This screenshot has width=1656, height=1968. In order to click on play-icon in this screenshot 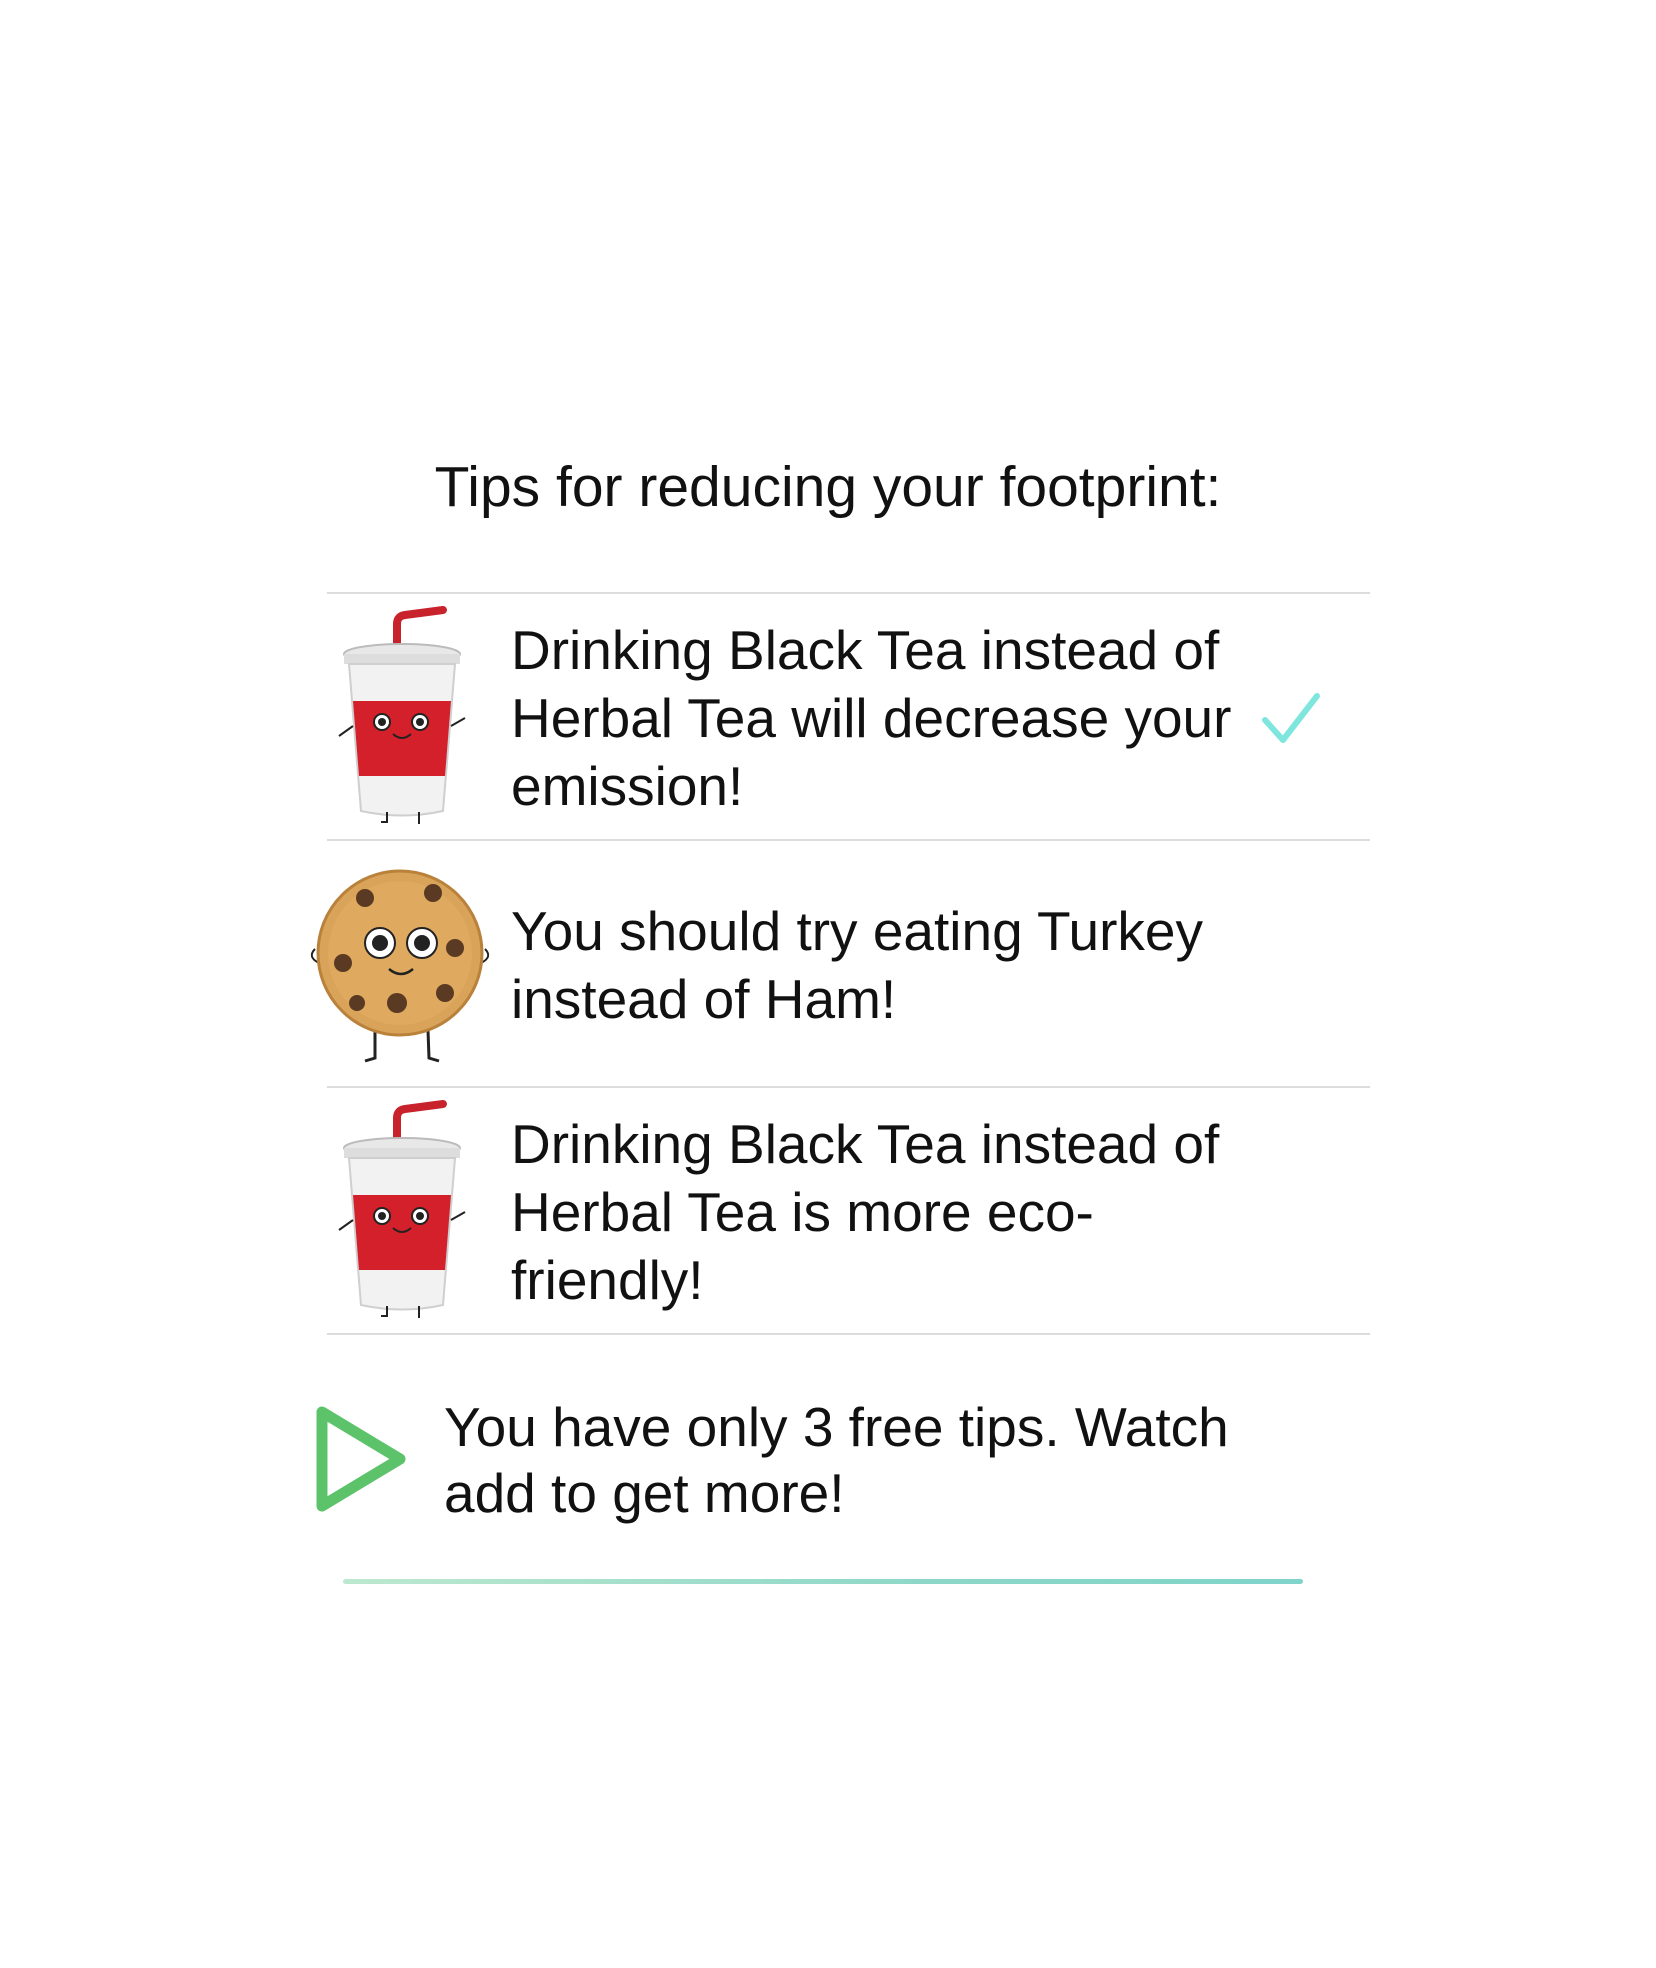, I will do `click(361, 1459)`.